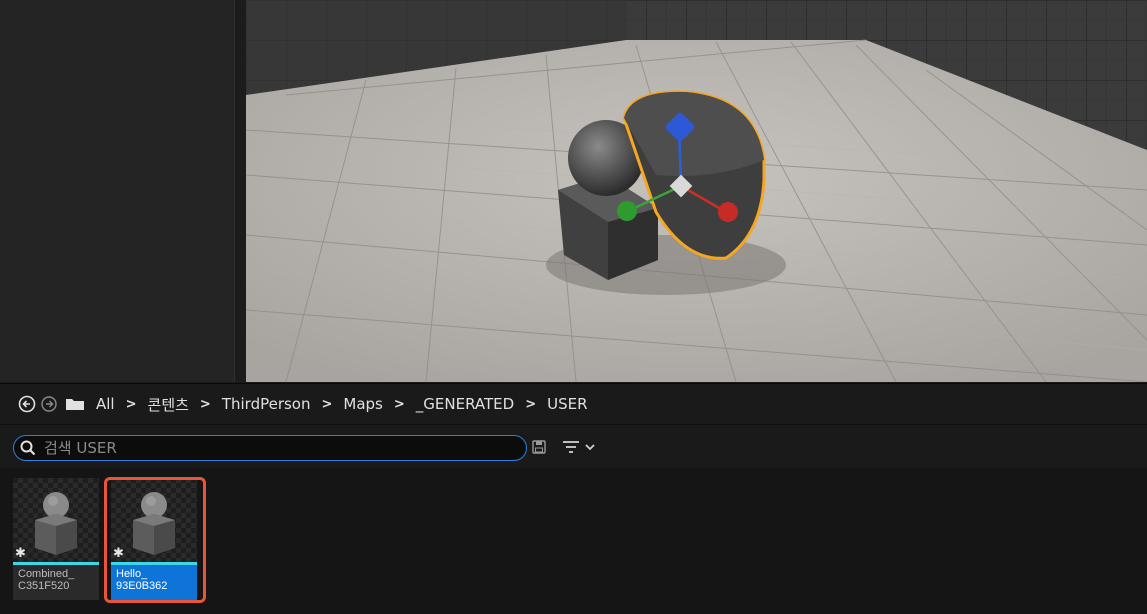  What do you see at coordinates (590, 447) in the screenshot?
I see `chevron-down-icon` at bounding box center [590, 447].